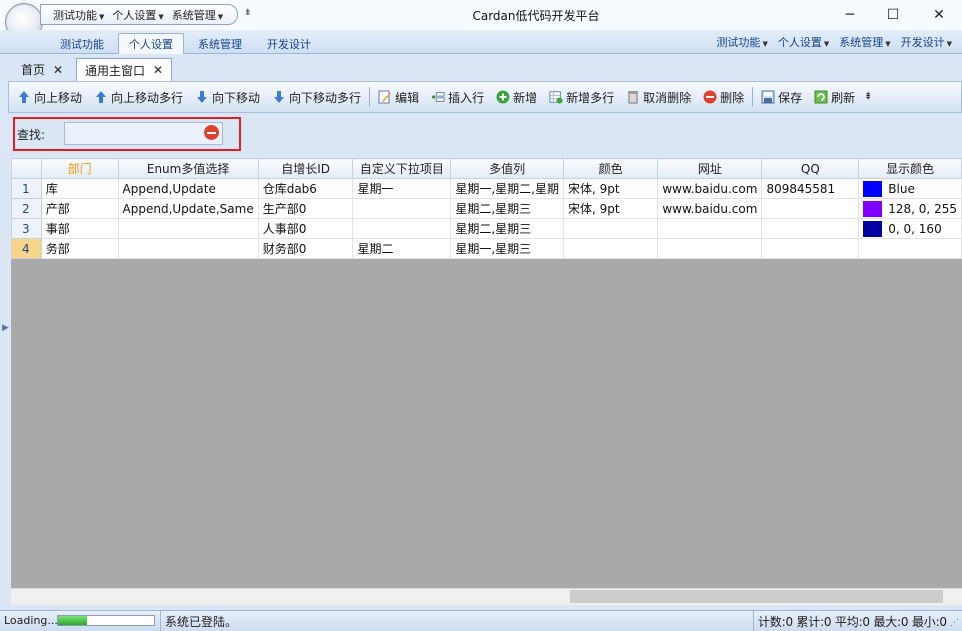 The width and height of the screenshot is (962, 631). Describe the element at coordinates (305, 228) in the screenshot. I see `cell-id: 人事部0` at that location.